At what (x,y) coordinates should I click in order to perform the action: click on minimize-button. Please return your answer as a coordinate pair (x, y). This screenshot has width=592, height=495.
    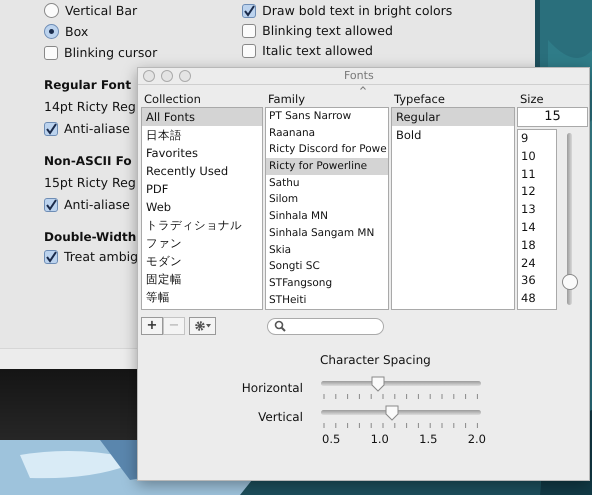
    Looking at the image, I should click on (167, 76).